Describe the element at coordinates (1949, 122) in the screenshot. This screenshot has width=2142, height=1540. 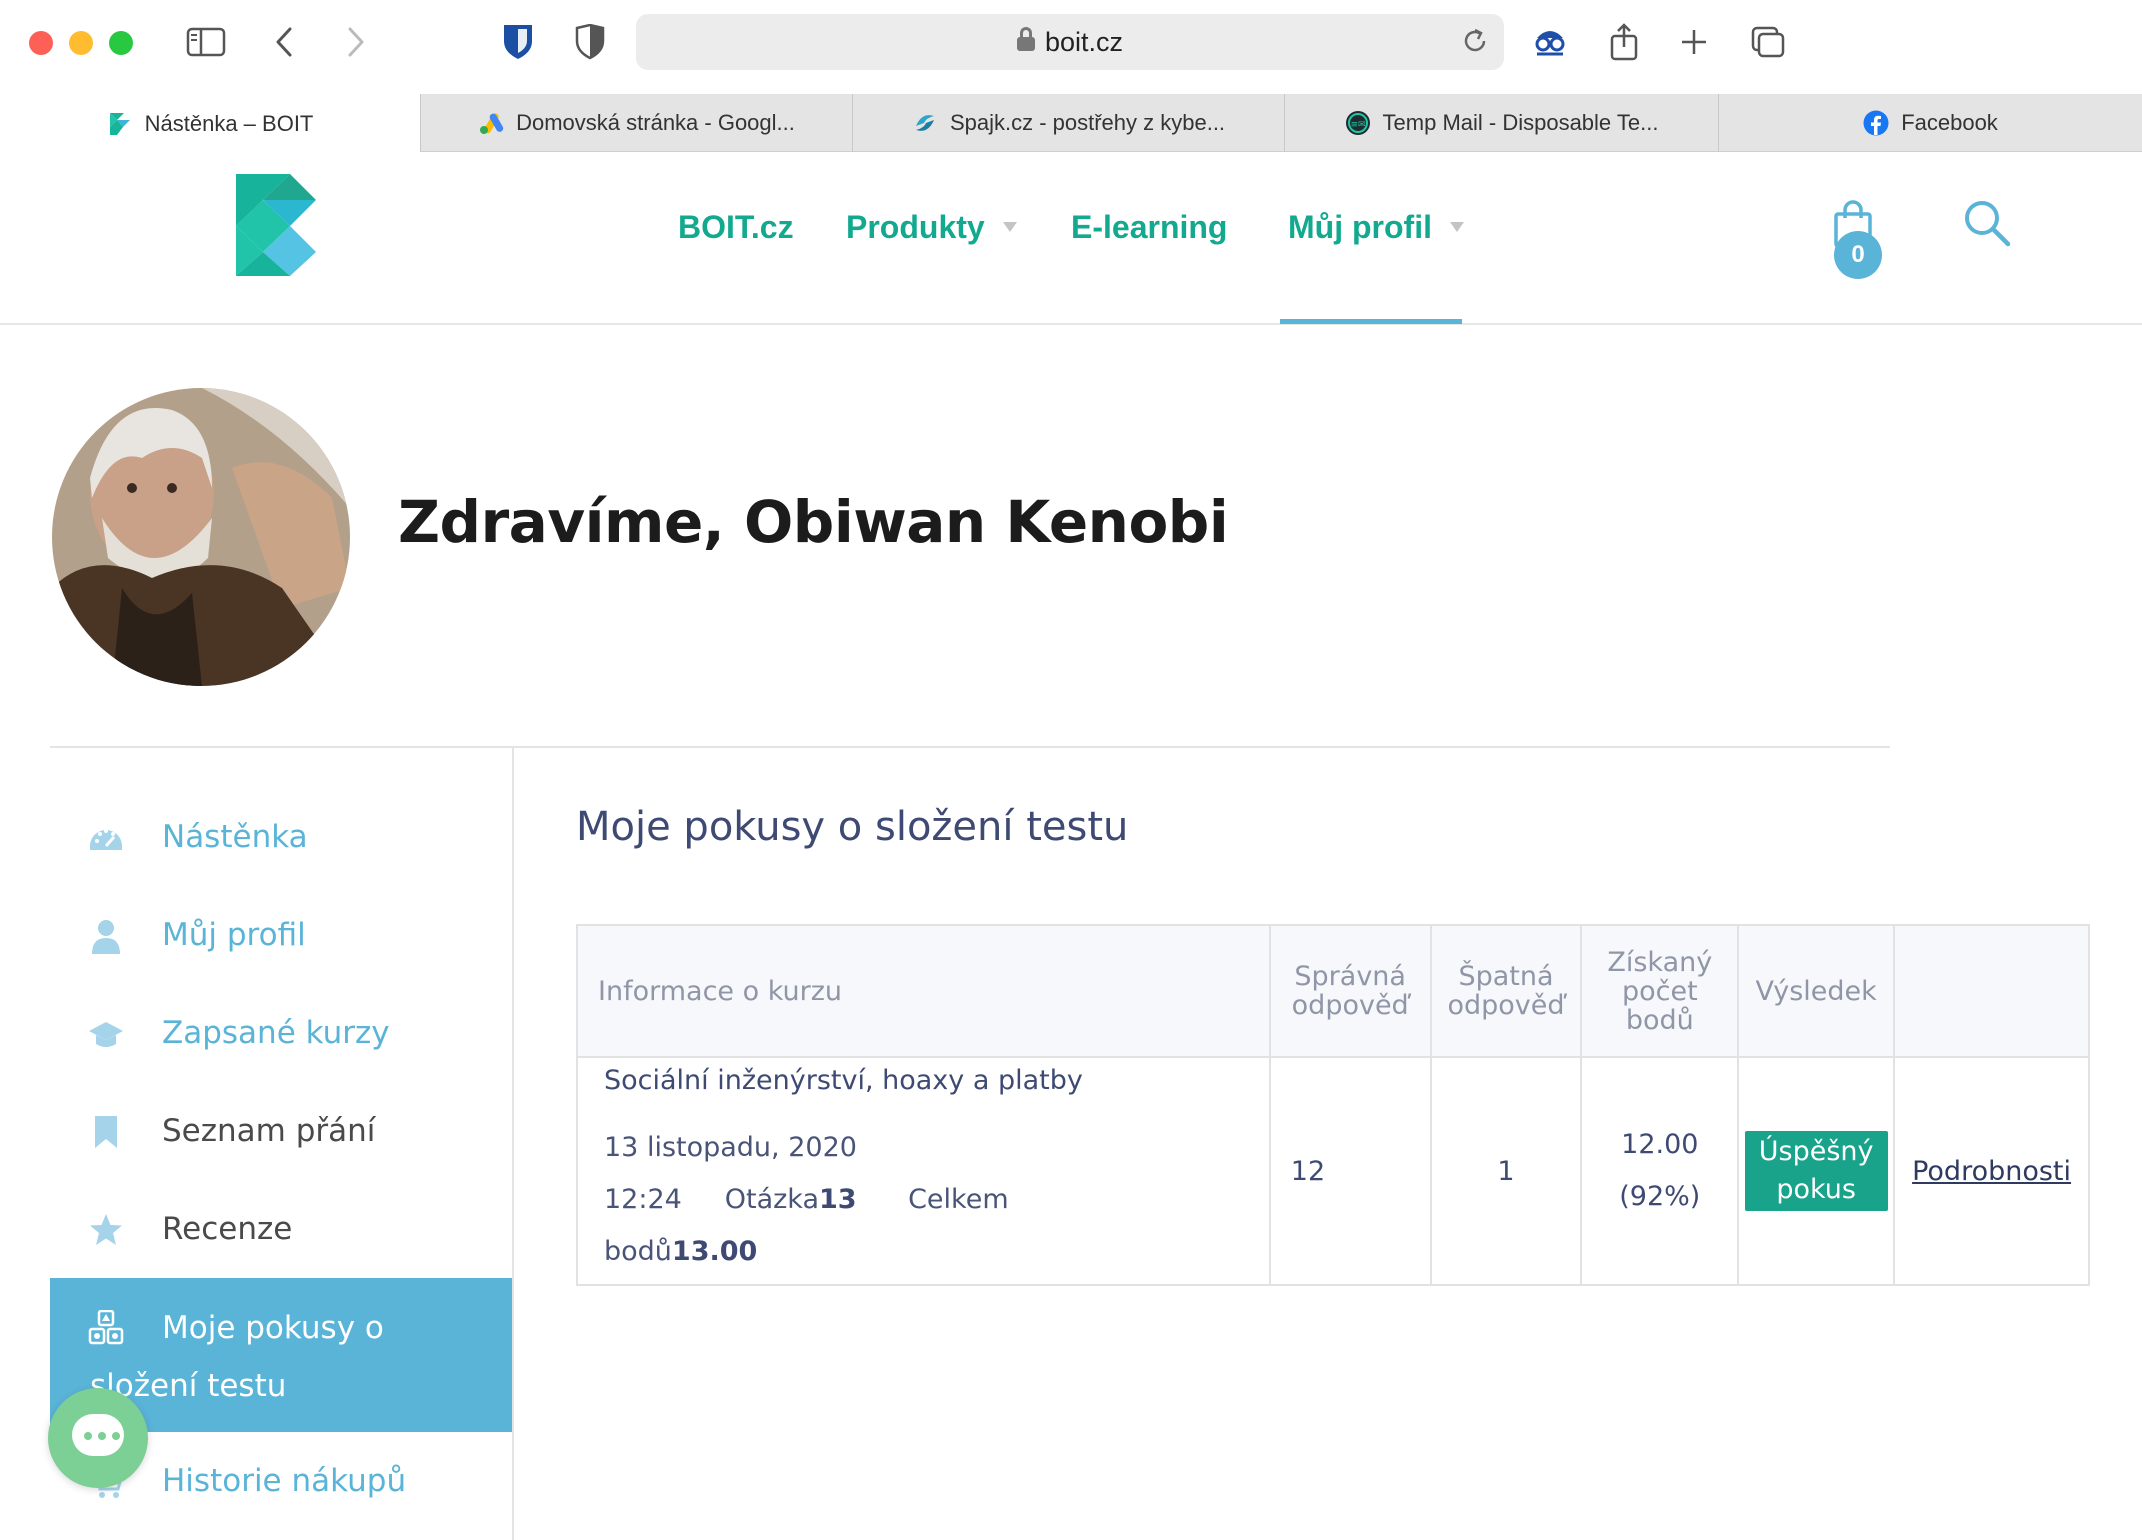
I see `tab-title: Facebook` at that location.